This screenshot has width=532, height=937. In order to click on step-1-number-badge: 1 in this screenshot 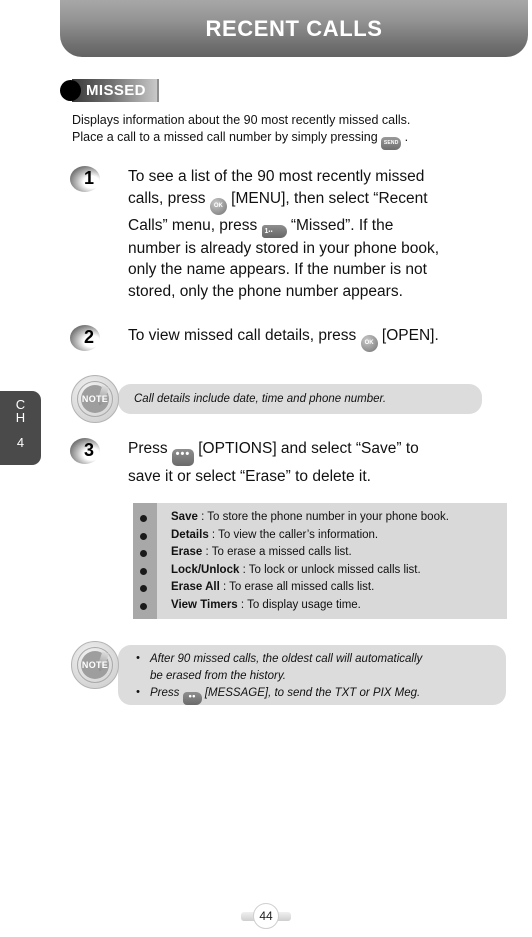, I will do `click(87, 180)`.